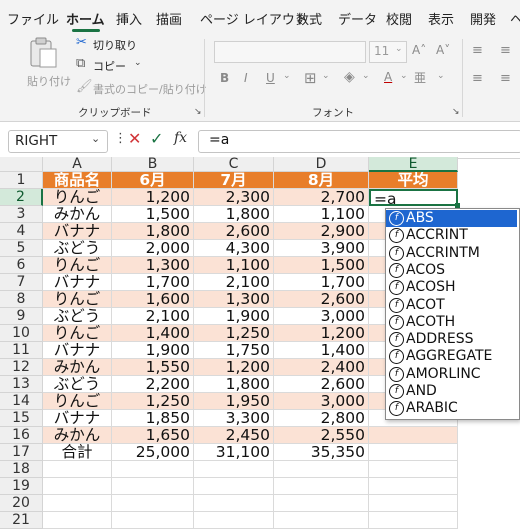 This screenshot has width=520, height=529. What do you see at coordinates (33, 18) in the screenshot?
I see `tab-file: ファイル` at bounding box center [33, 18].